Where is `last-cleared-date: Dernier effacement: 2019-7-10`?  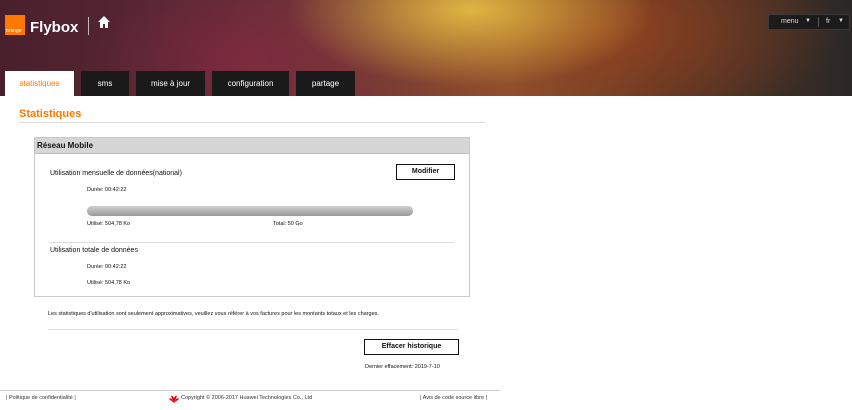
last-cleared-date: Dernier effacement: 2019-7-10 is located at coordinates (402, 367).